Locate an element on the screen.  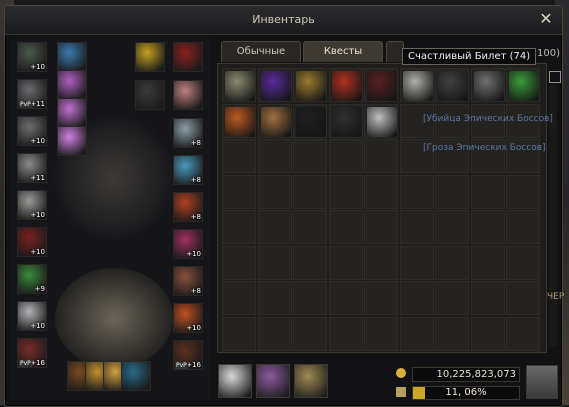
trash-button is located at coordinates (542, 382).